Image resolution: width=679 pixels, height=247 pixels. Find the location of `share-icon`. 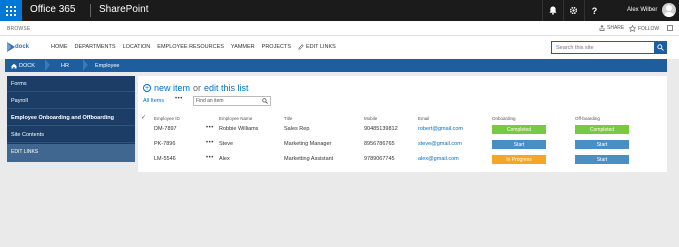

share-icon is located at coordinates (602, 28).